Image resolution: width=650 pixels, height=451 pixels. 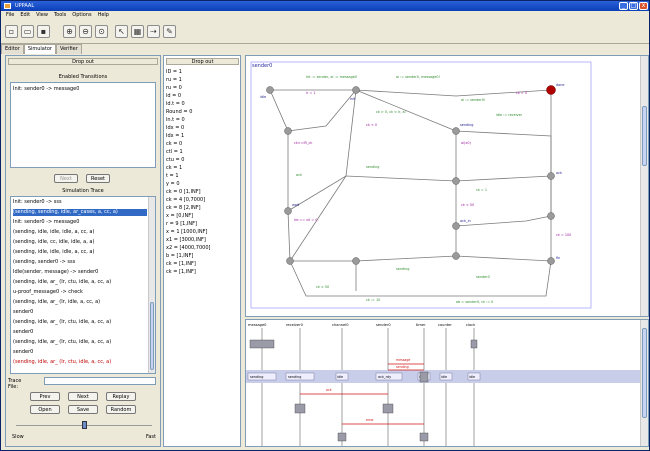 I want to click on replay-button: Replay, so click(x=121, y=396).